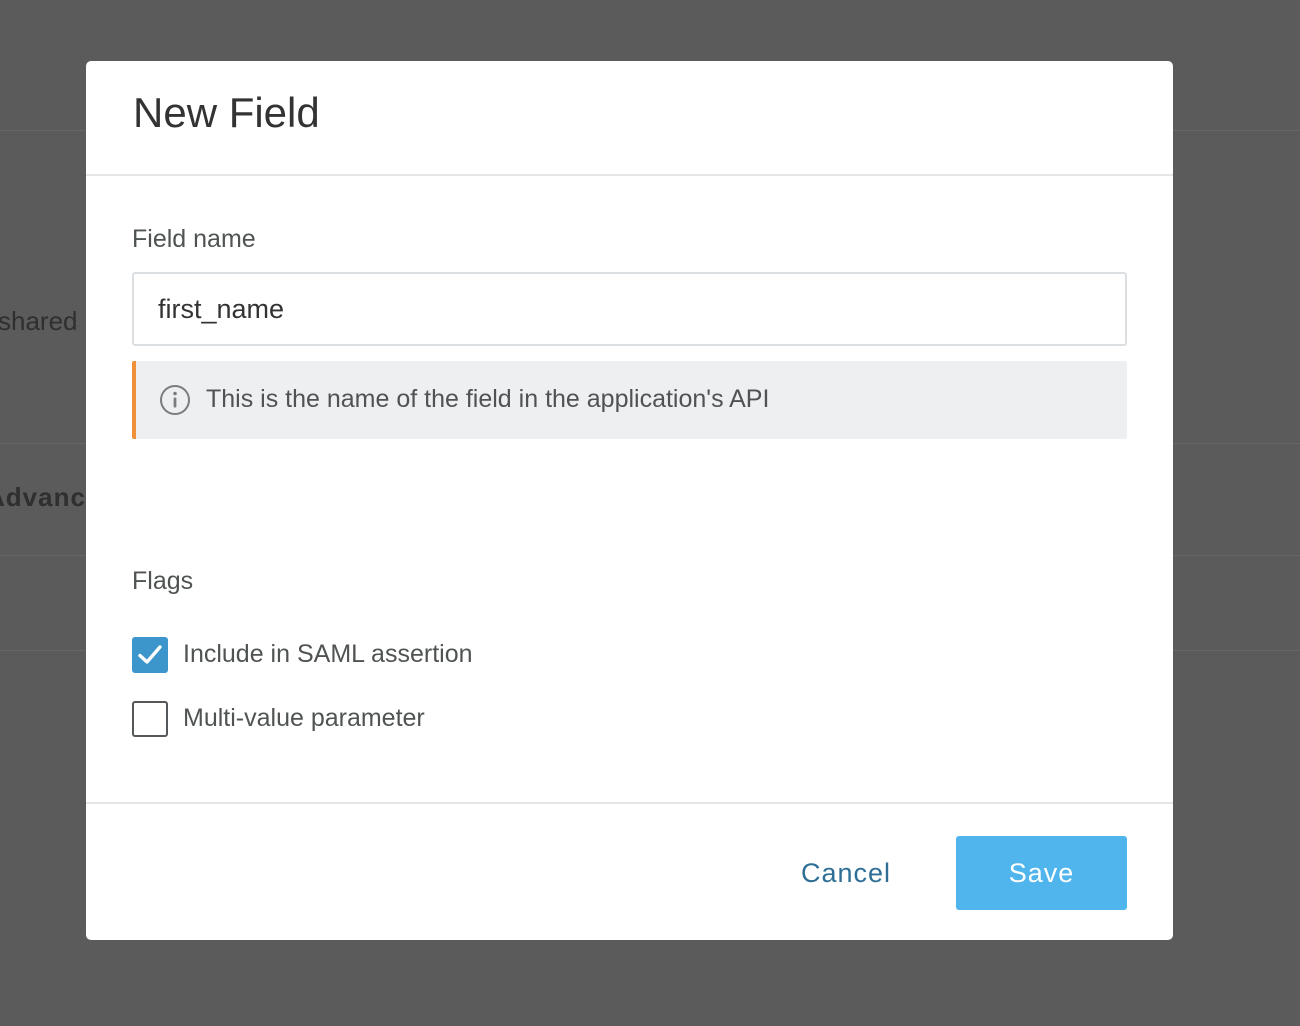 The image size is (1300, 1026). I want to click on checkmark-icon, so click(150, 654).